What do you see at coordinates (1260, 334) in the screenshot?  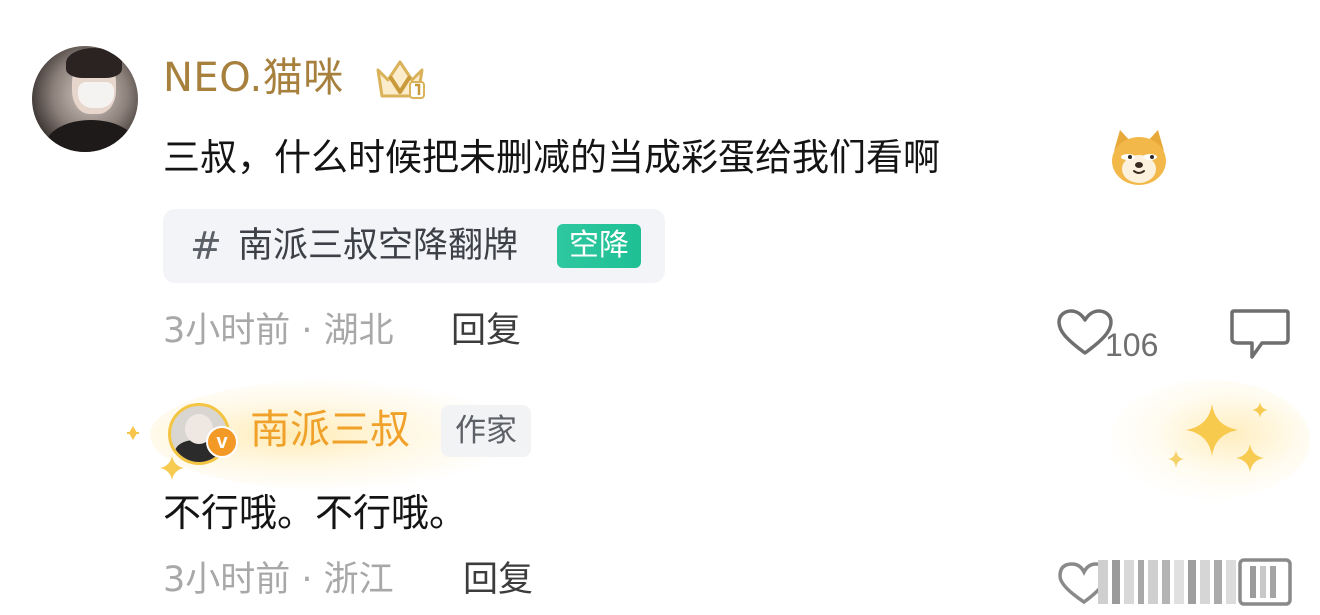 I see `comment-bubble-icon` at bounding box center [1260, 334].